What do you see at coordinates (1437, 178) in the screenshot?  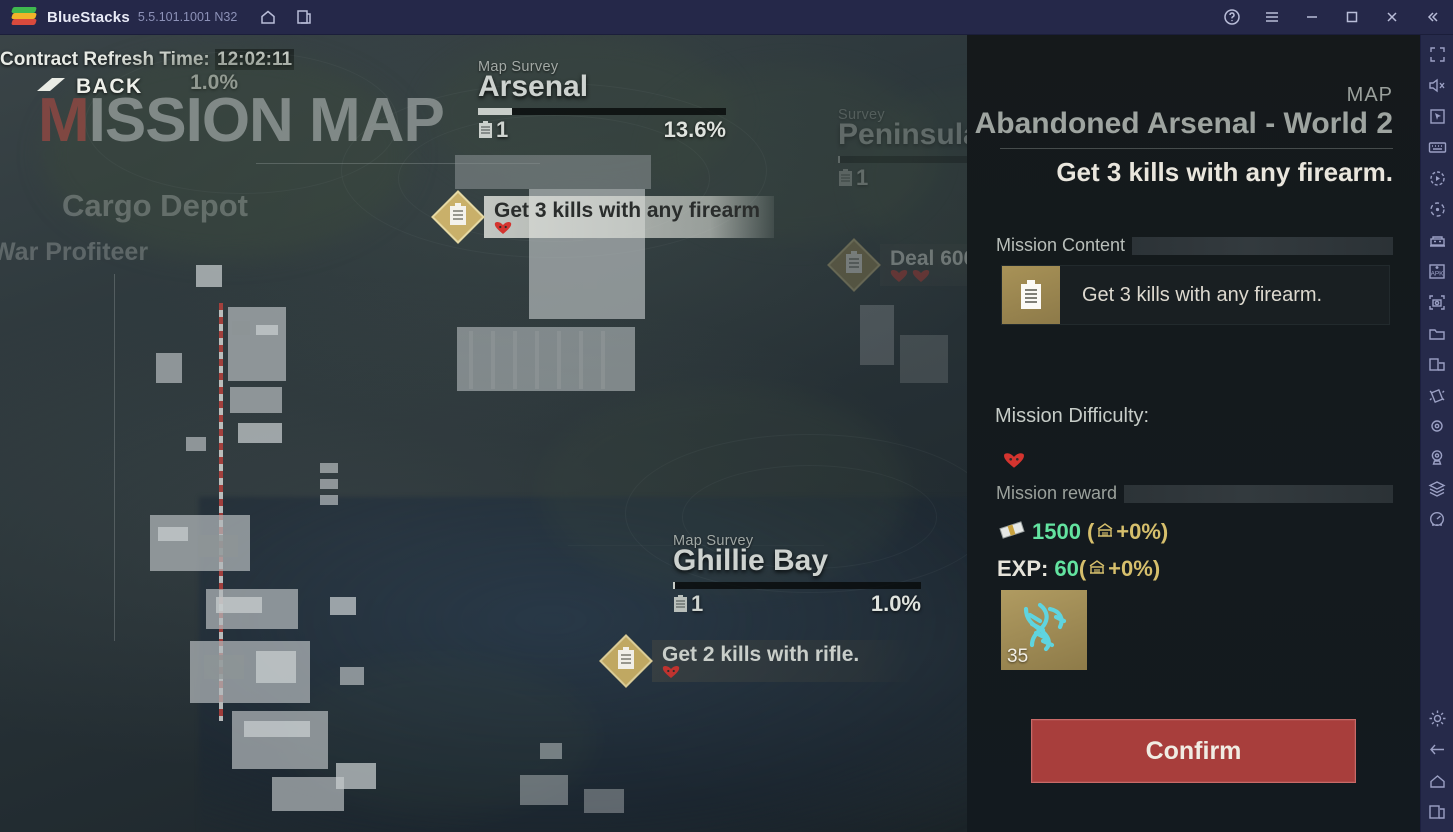 I see `macro-icon` at bounding box center [1437, 178].